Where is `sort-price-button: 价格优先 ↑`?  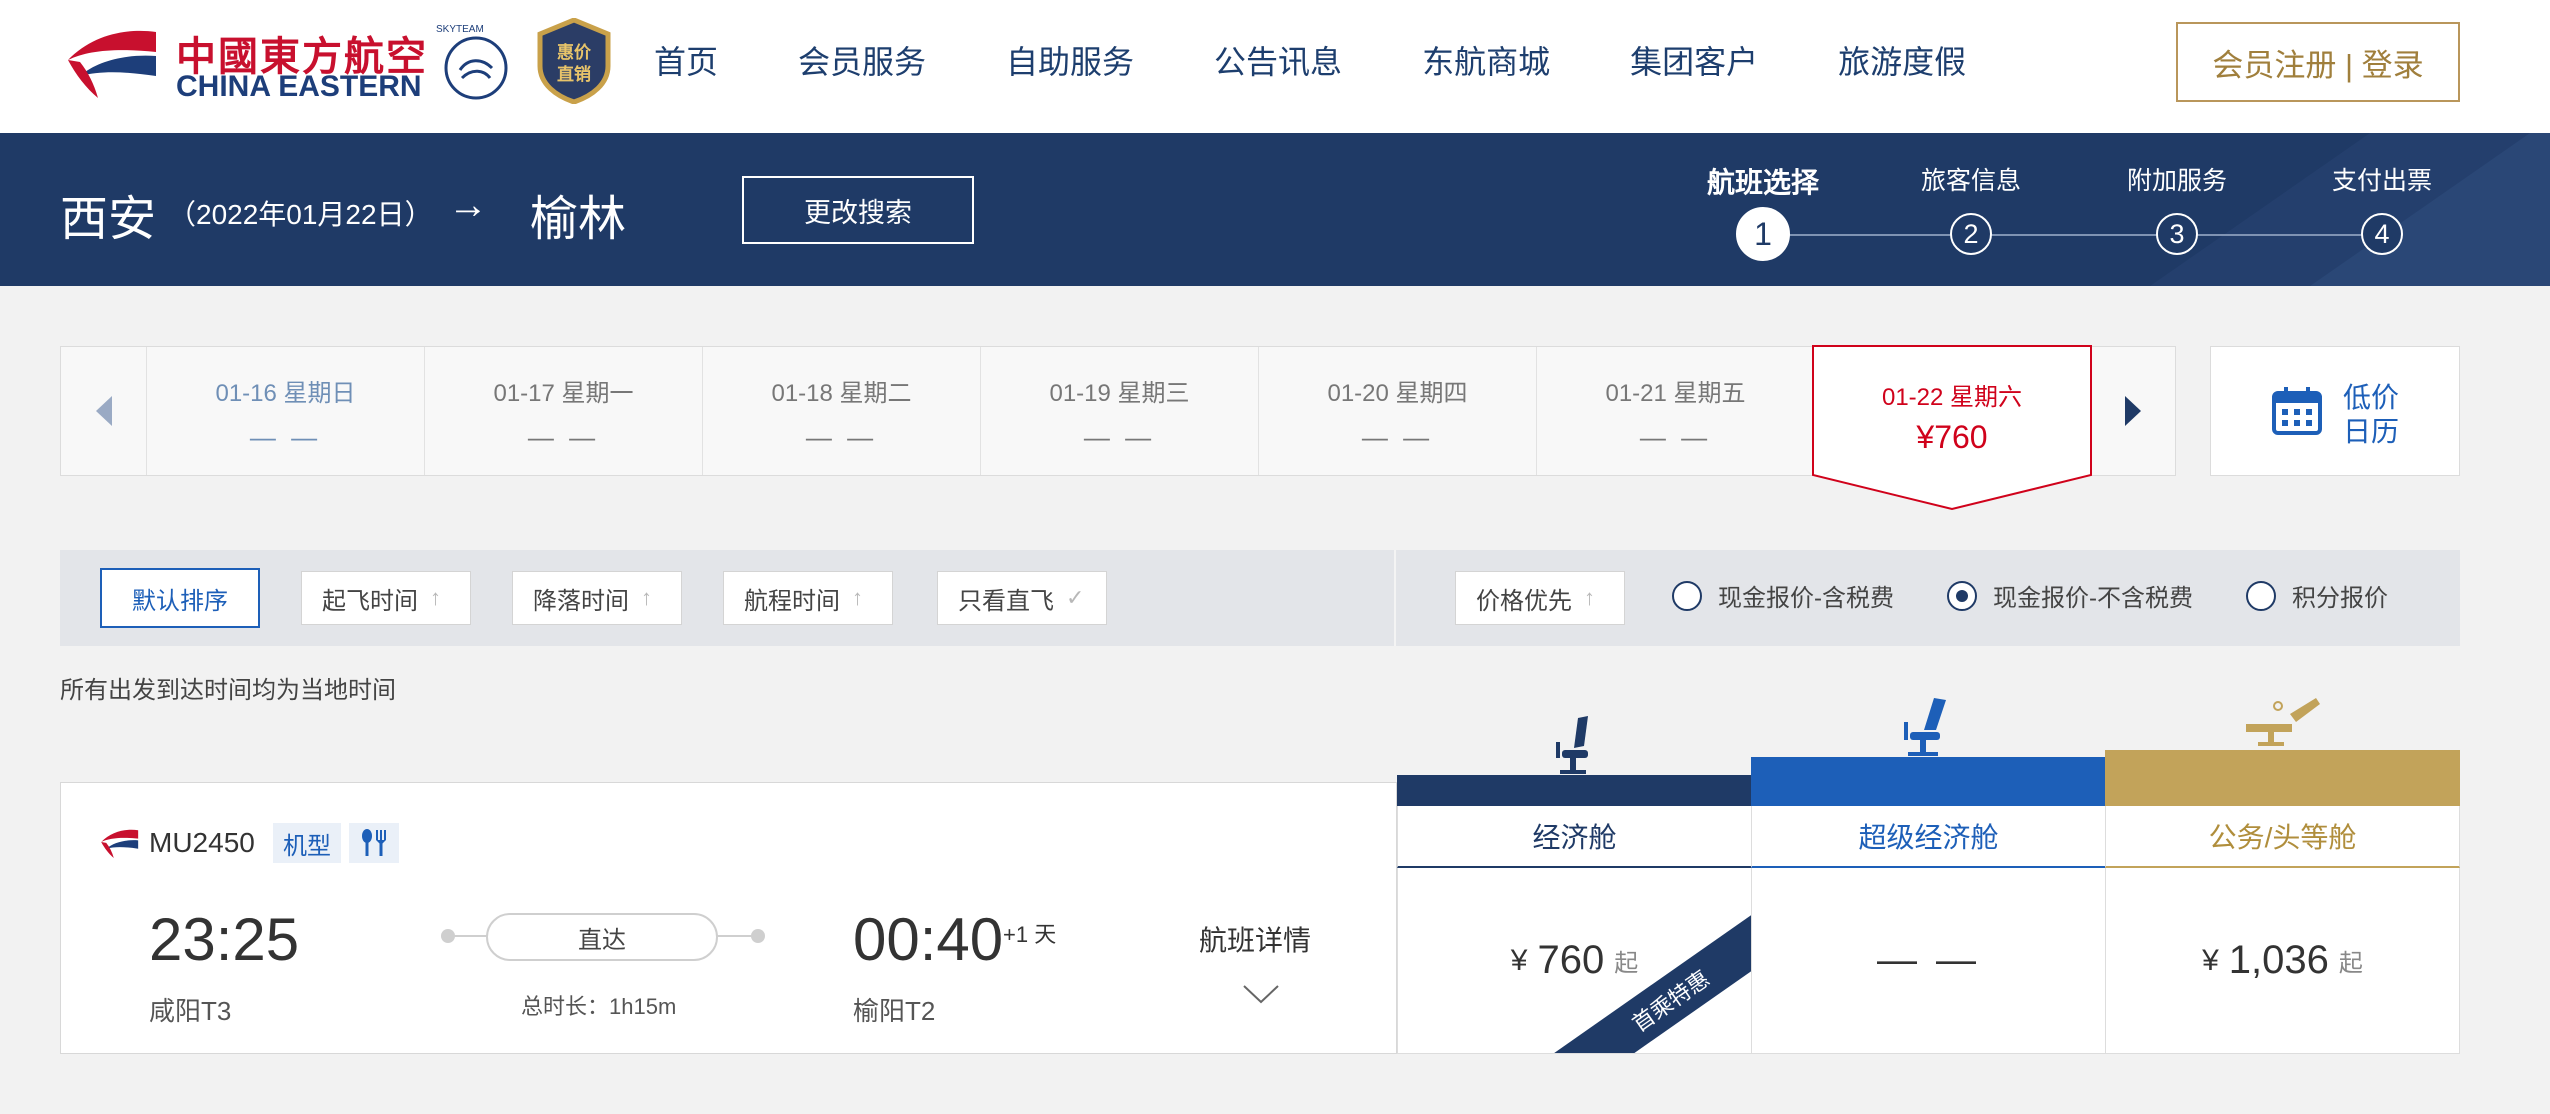 sort-price-button: 价格优先 ↑ is located at coordinates (1540, 598).